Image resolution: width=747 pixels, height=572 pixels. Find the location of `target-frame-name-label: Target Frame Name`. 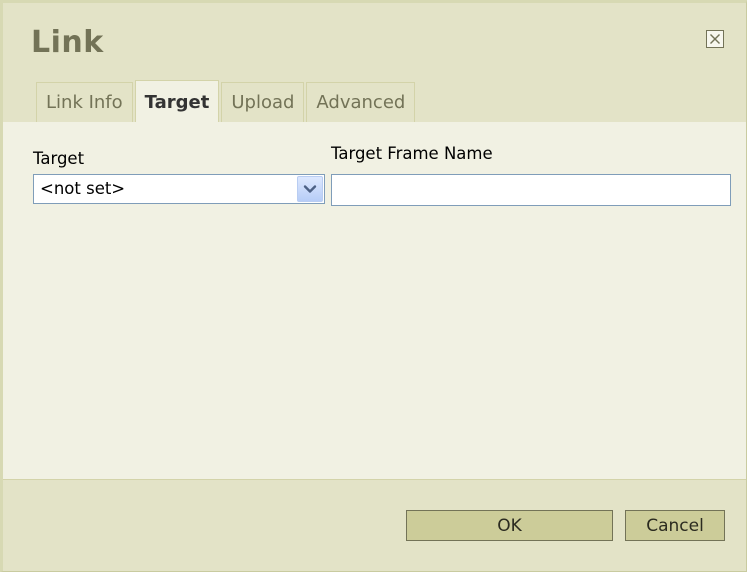

target-frame-name-label: Target Frame Name is located at coordinates (412, 153).